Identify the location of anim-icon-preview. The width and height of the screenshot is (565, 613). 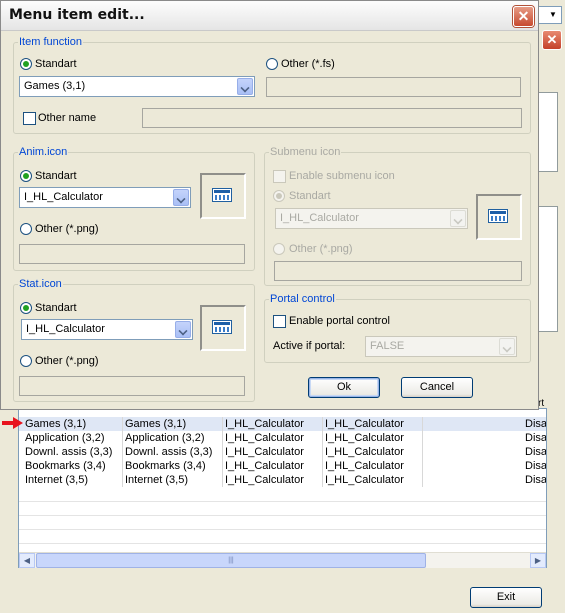
(223, 196).